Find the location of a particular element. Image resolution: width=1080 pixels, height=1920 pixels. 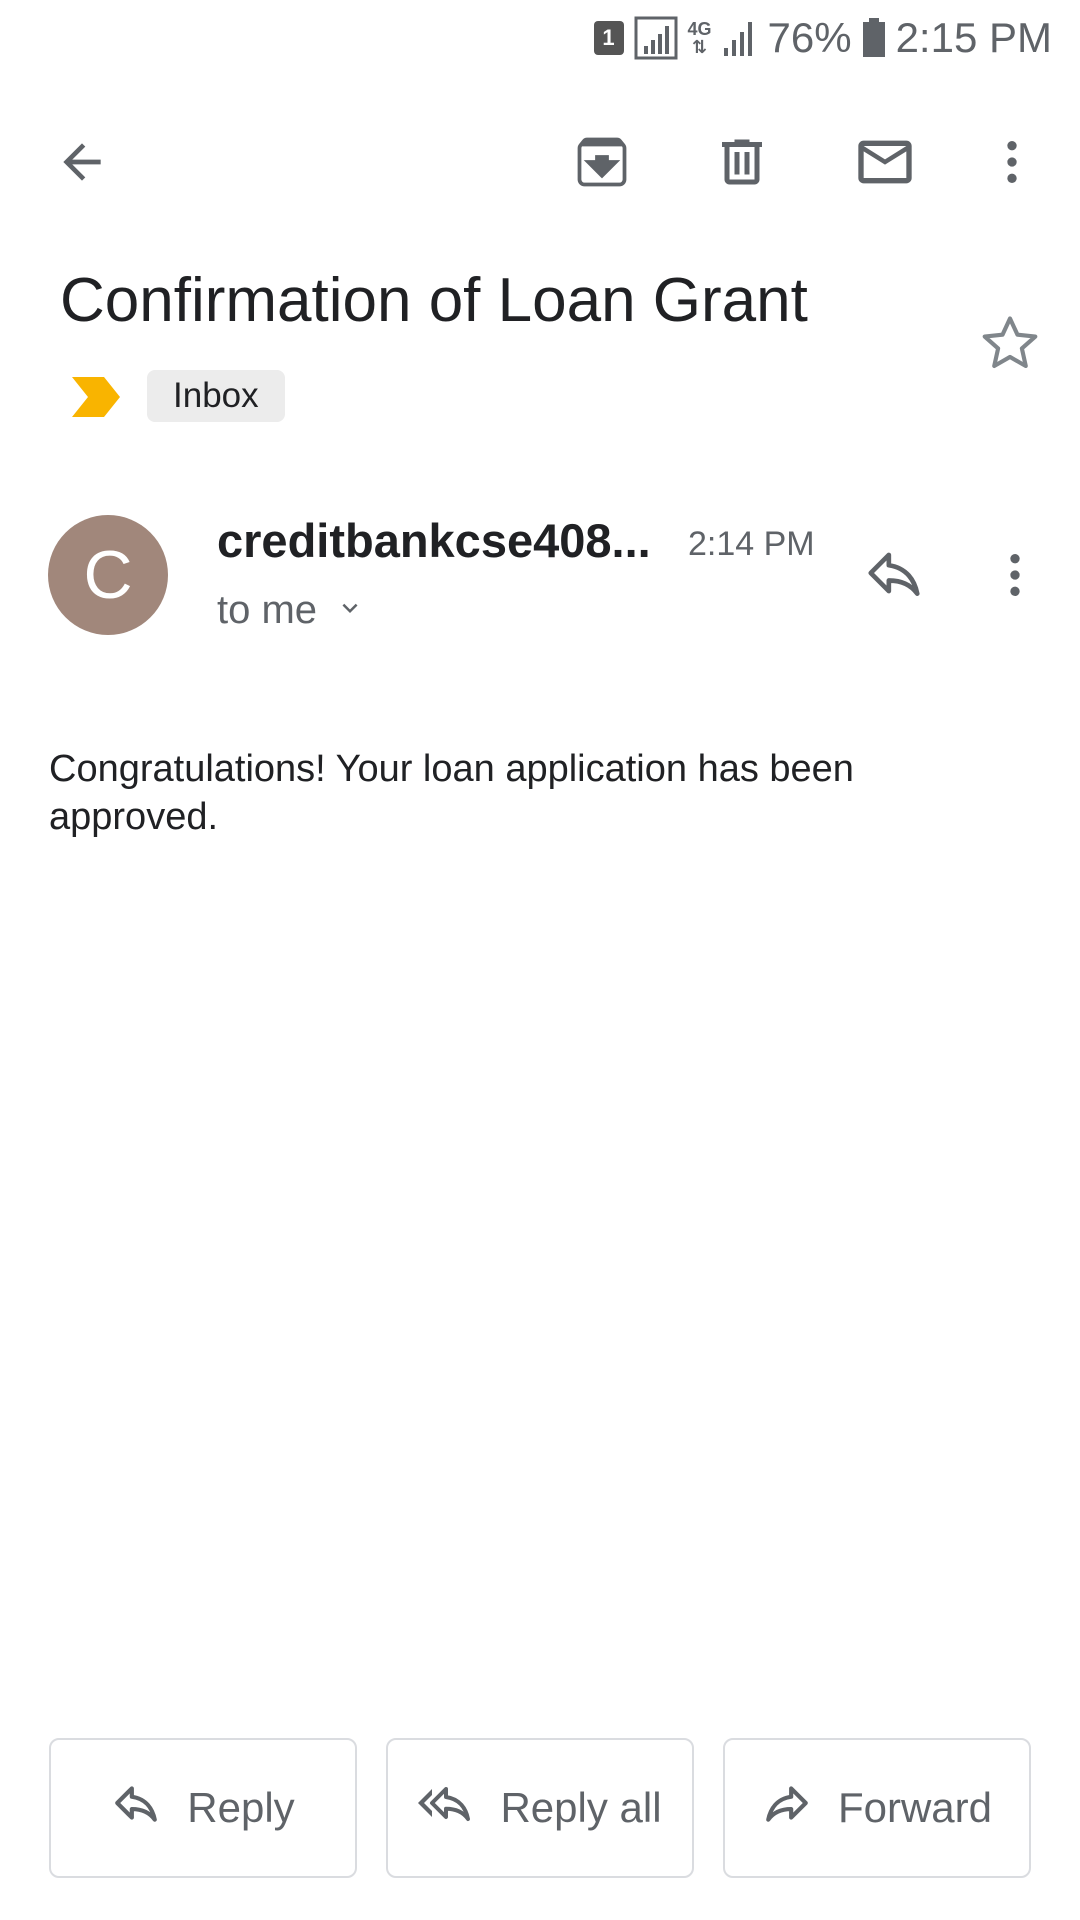

reply-button: Reply is located at coordinates (203, 1808).